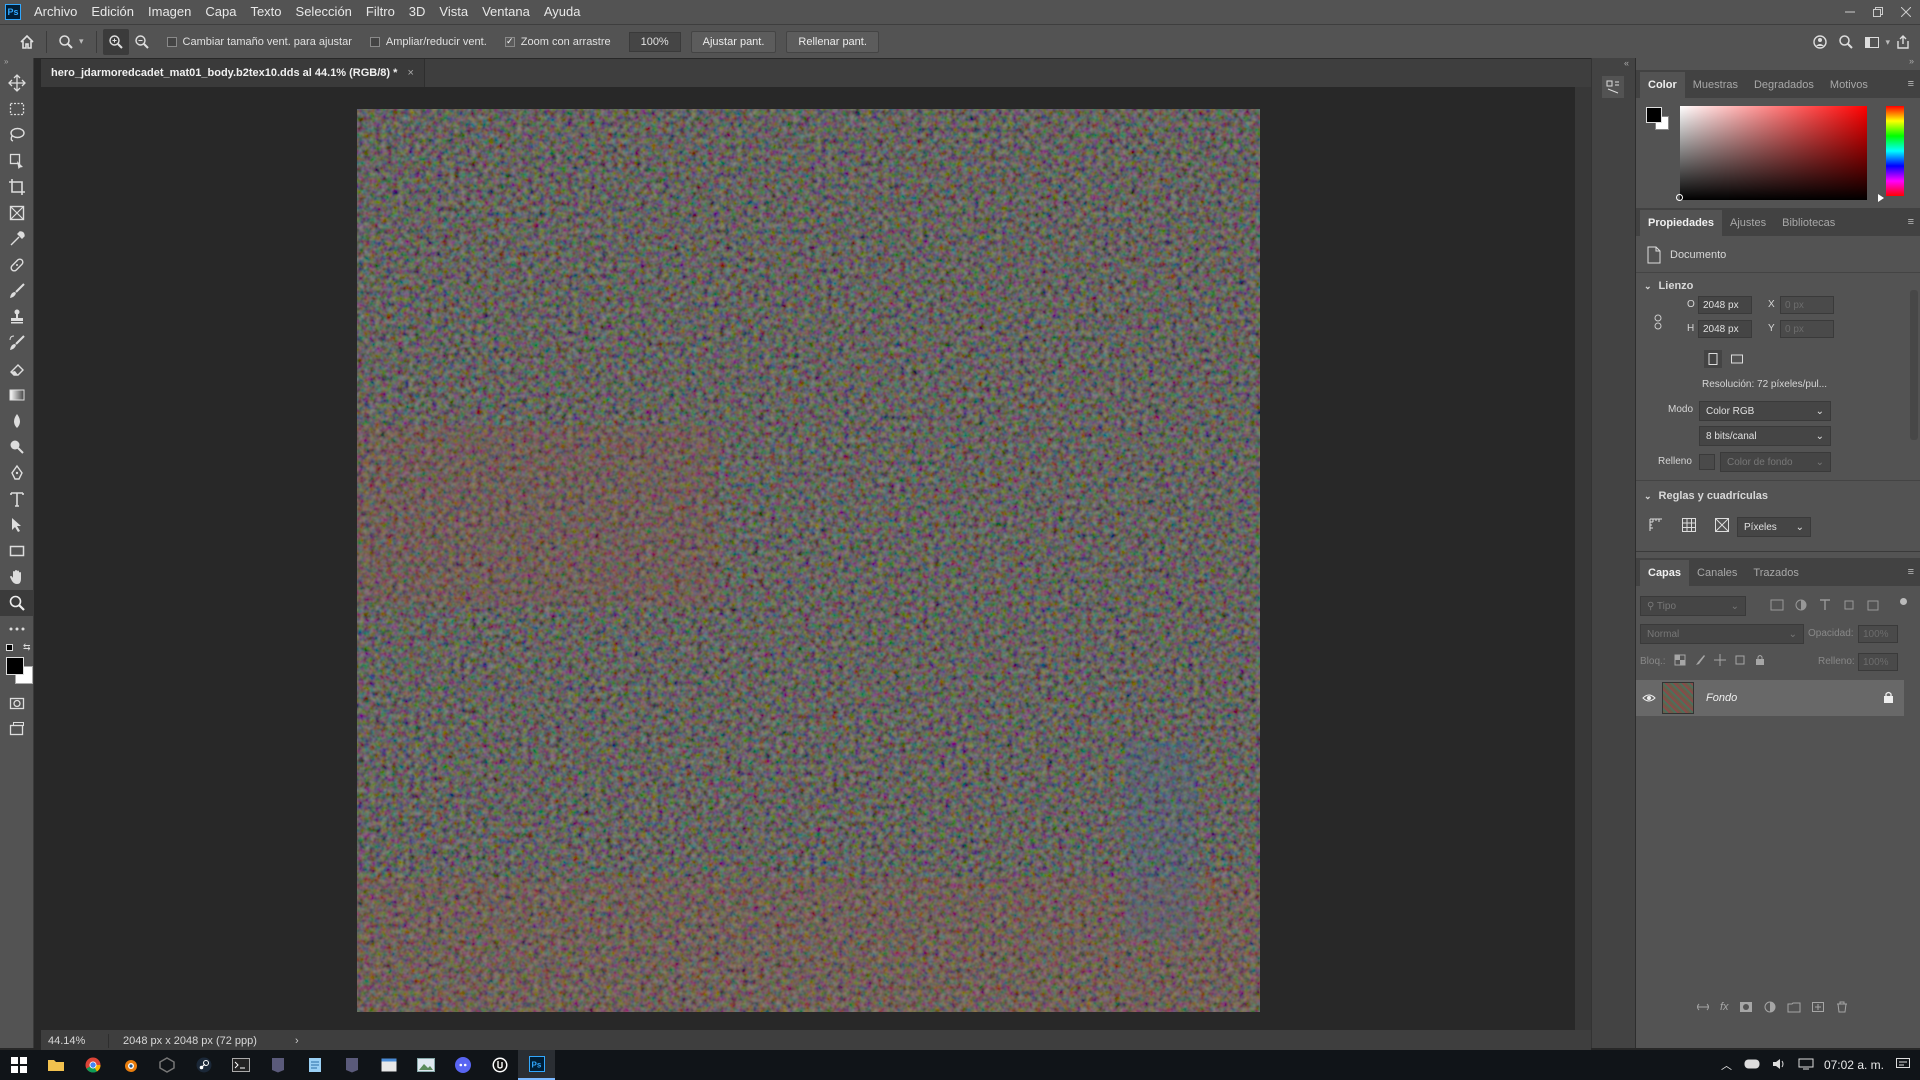 The width and height of the screenshot is (1920, 1080). Describe the element at coordinates (1649, 698) in the screenshot. I see `eye-visibility-icon` at that location.